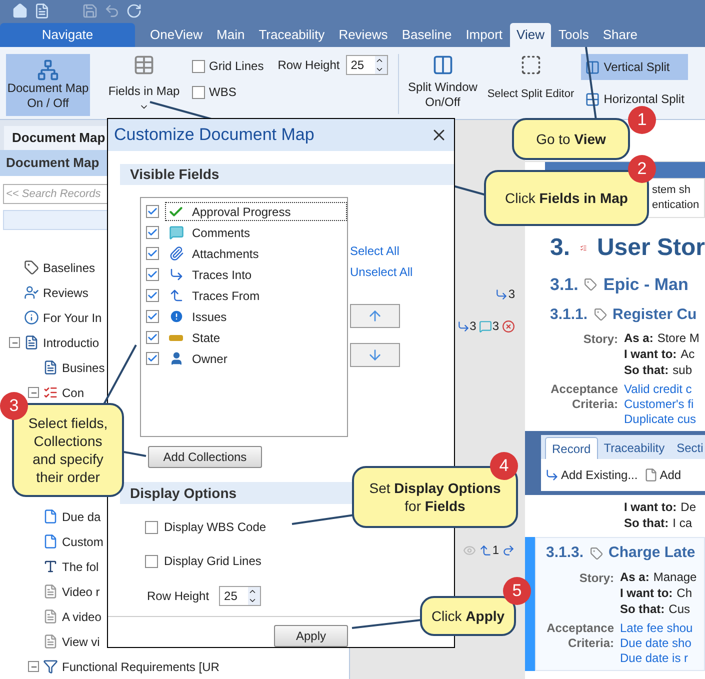 The height and width of the screenshot is (679, 705). Describe the element at coordinates (246, 359) in the screenshot. I see `field-item: Owner` at that location.